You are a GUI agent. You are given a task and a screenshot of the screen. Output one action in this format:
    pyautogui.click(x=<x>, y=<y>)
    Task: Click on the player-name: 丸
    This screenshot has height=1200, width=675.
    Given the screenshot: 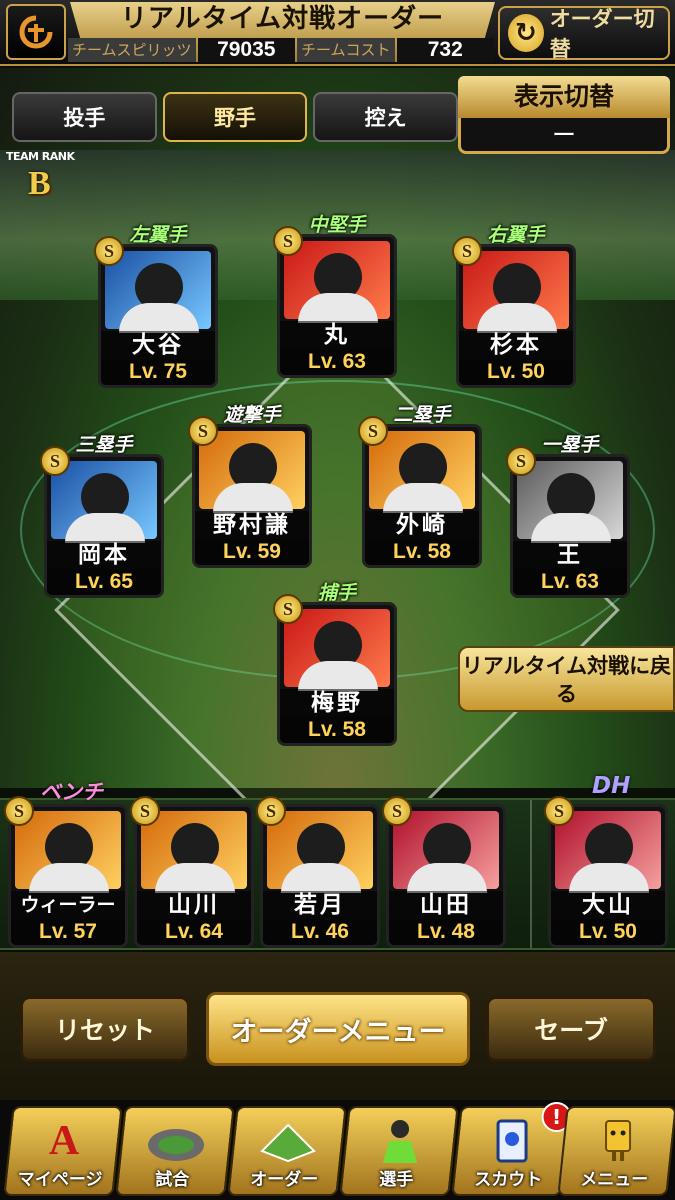 What is the action you would take?
    pyautogui.click(x=337, y=335)
    